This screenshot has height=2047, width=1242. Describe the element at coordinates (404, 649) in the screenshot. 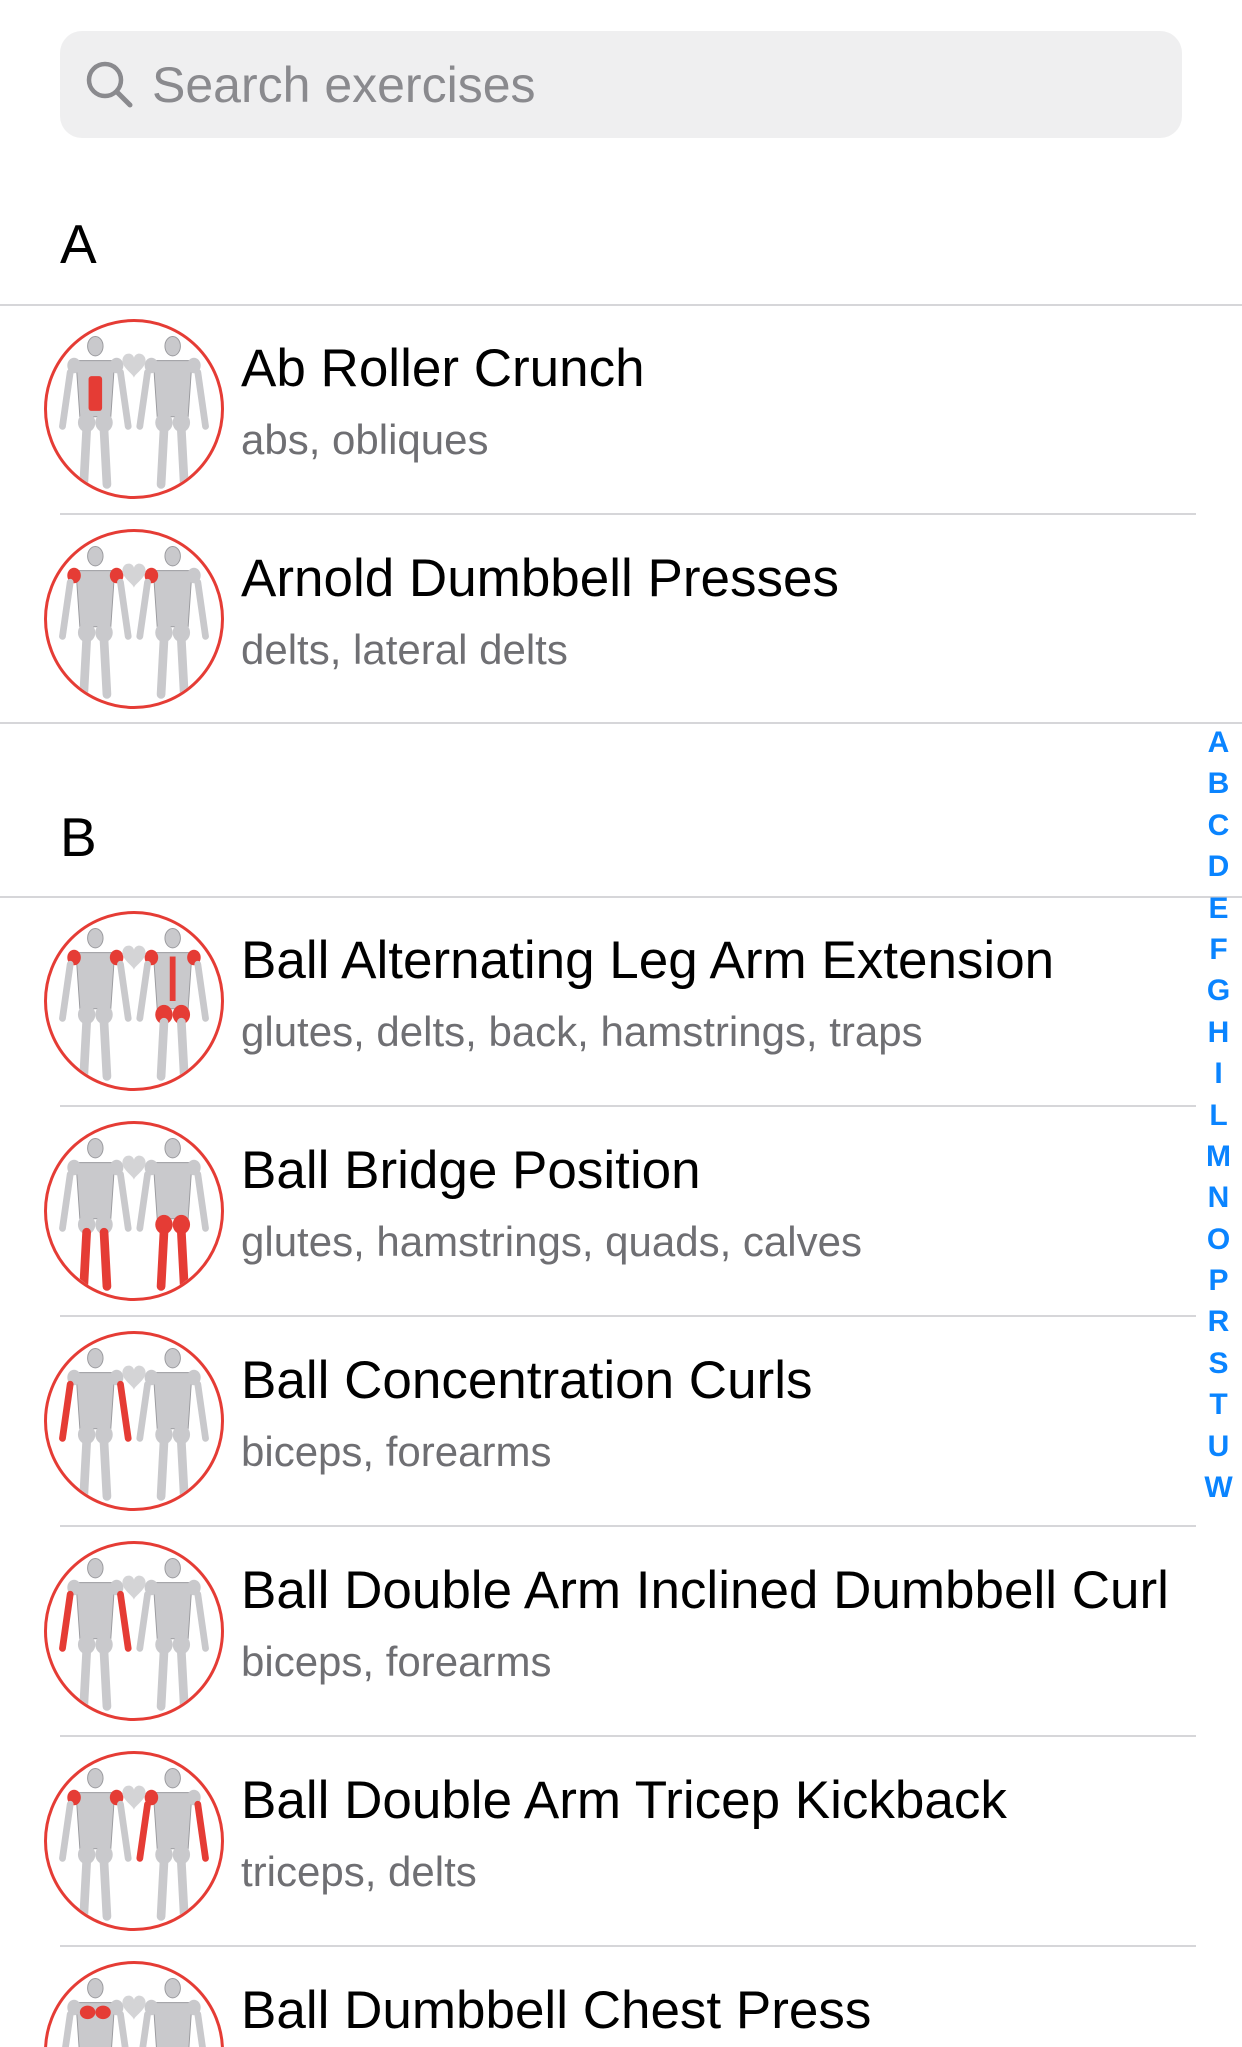

I see `exercise-muscles: delts, lateral delts` at that location.